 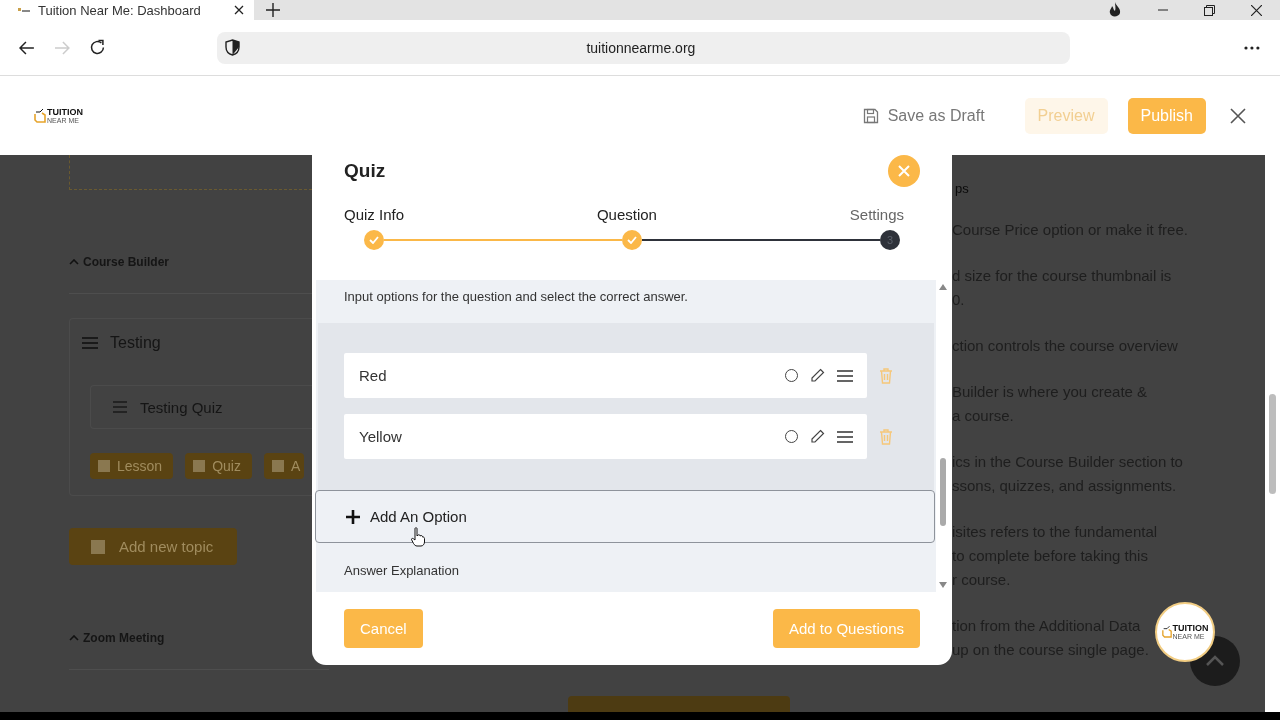 I want to click on address-bar: tuitionnearme.org, so click(x=643, y=47).